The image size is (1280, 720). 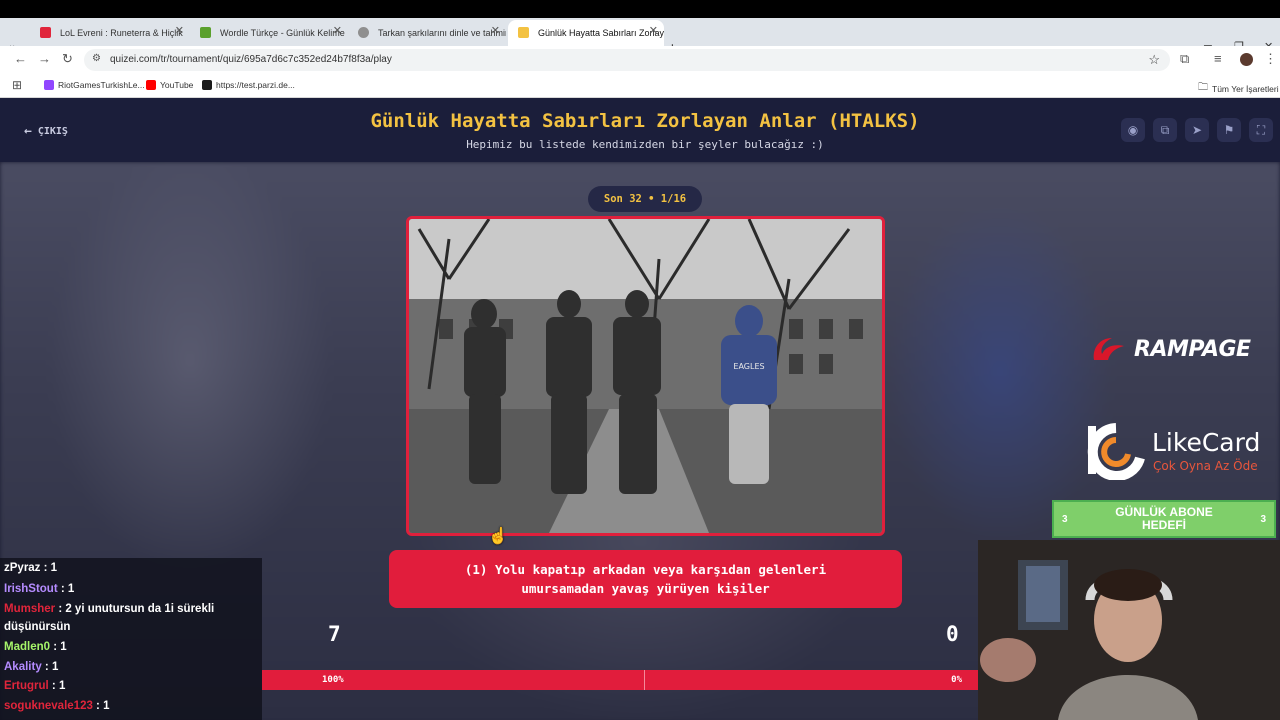 What do you see at coordinates (952, 634) in the screenshot?
I see `right-vote-count: 0` at bounding box center [952, 634].